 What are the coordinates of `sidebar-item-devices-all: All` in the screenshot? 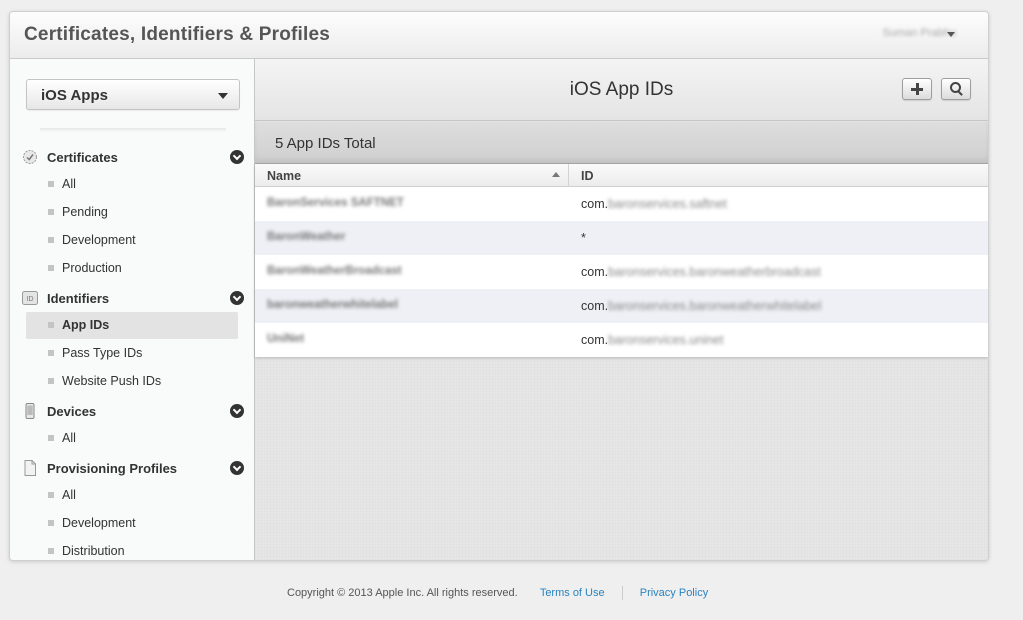 It's located at (132, 438).